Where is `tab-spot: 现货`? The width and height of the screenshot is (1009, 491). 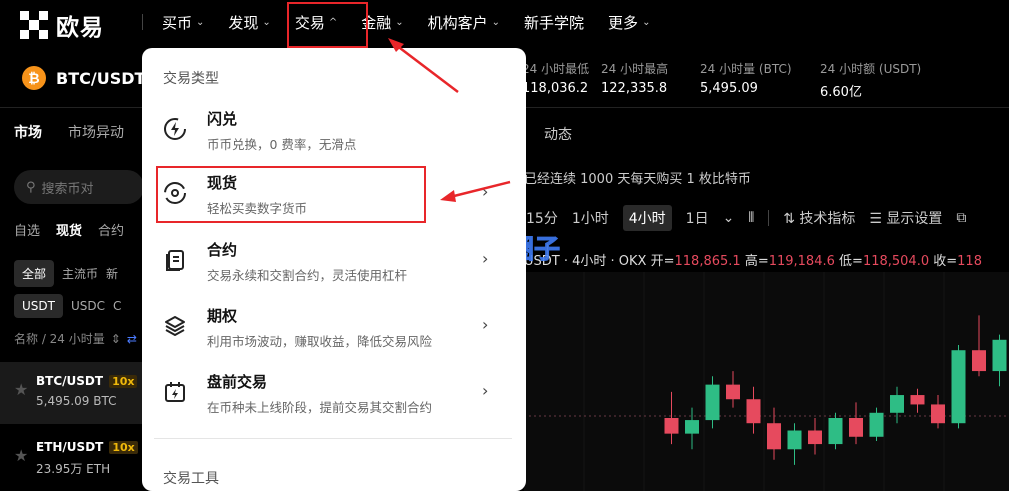 tab-spot: 现货 is located at coordinates (69, 229).